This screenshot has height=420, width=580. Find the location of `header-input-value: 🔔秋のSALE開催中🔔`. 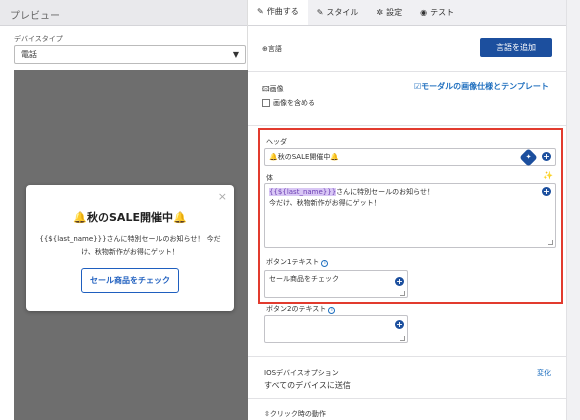

header-input-value: 🔔秋のSALE開催中🔔 is located at coordinates (304, 157).